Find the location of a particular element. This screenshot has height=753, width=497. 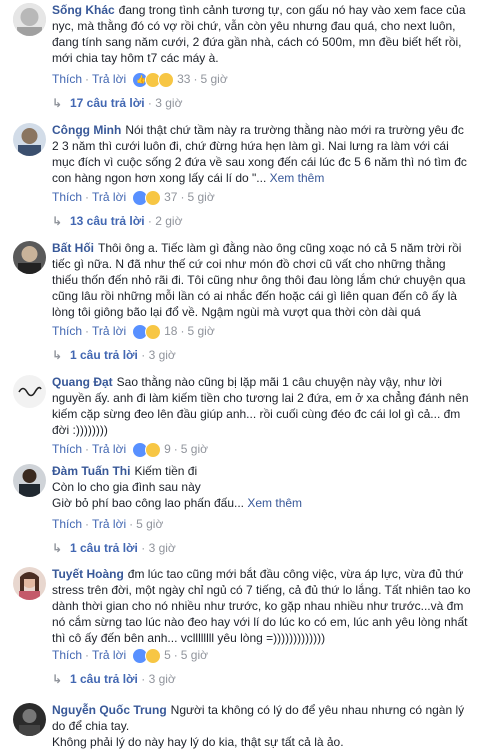

commenter-name: Đàm Tuấn Thi is located at coordinates (91, 471).